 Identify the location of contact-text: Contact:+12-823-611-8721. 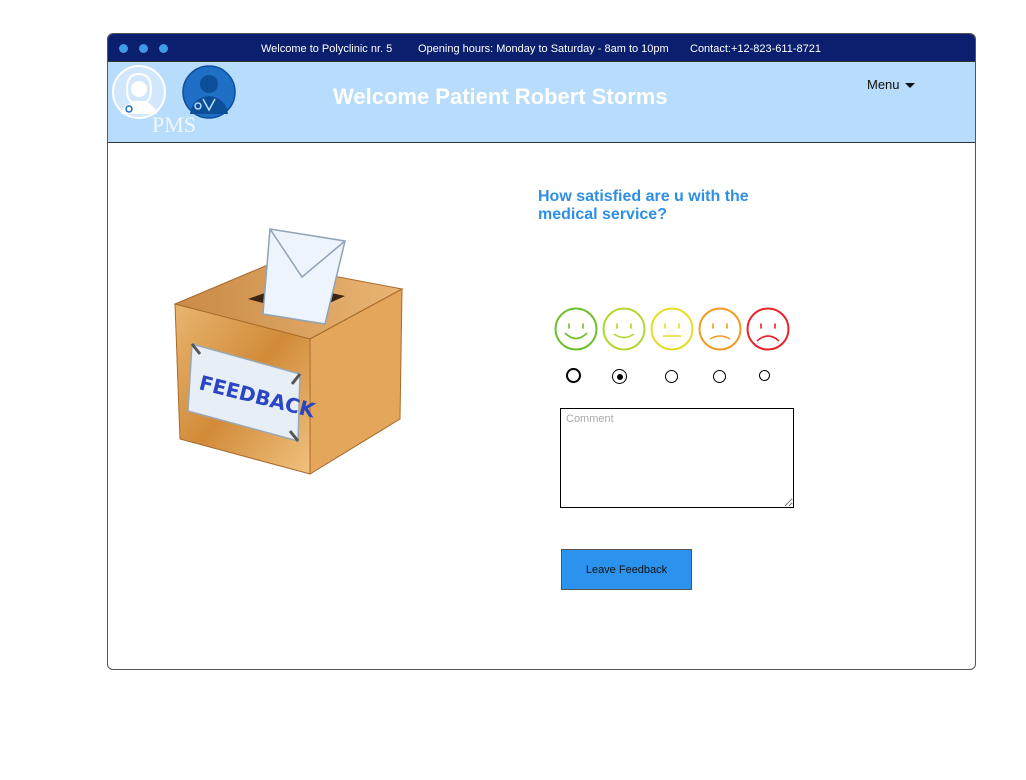
(755, 49).